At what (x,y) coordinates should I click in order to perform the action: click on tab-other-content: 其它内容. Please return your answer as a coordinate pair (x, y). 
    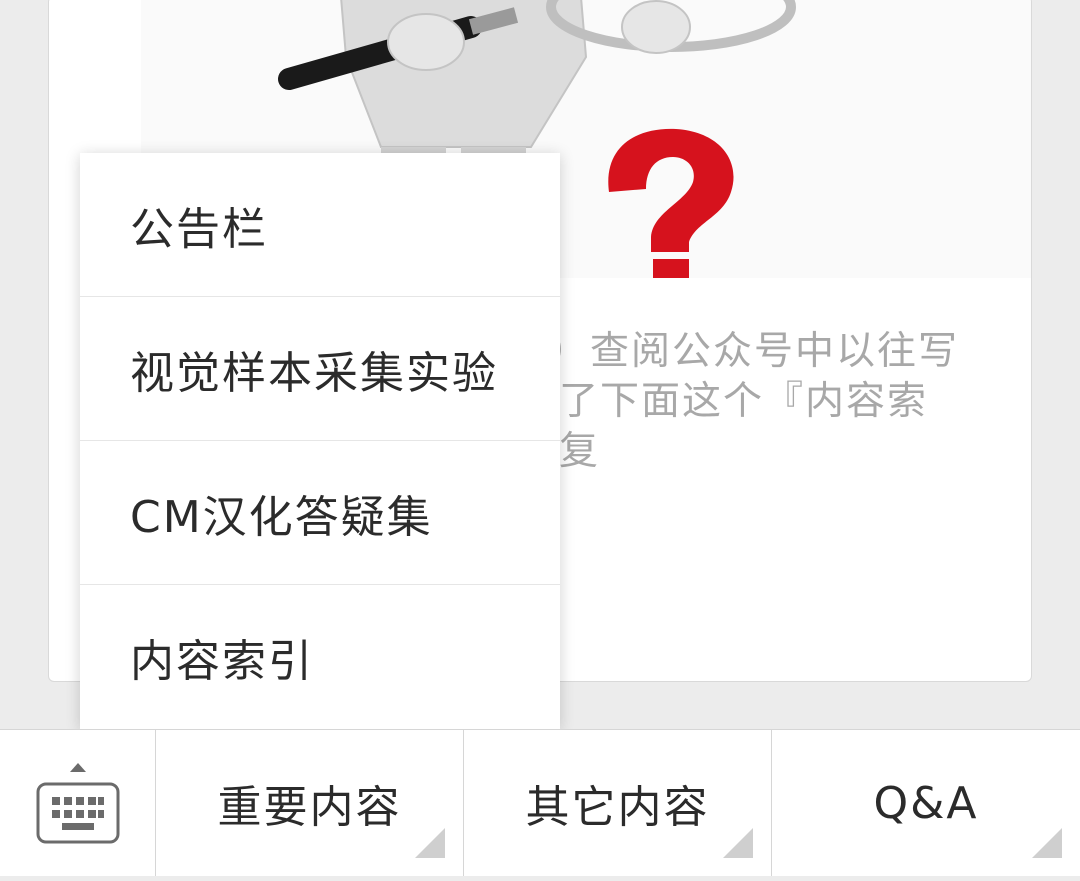
    Looking at the image, I should click on (618, 803).